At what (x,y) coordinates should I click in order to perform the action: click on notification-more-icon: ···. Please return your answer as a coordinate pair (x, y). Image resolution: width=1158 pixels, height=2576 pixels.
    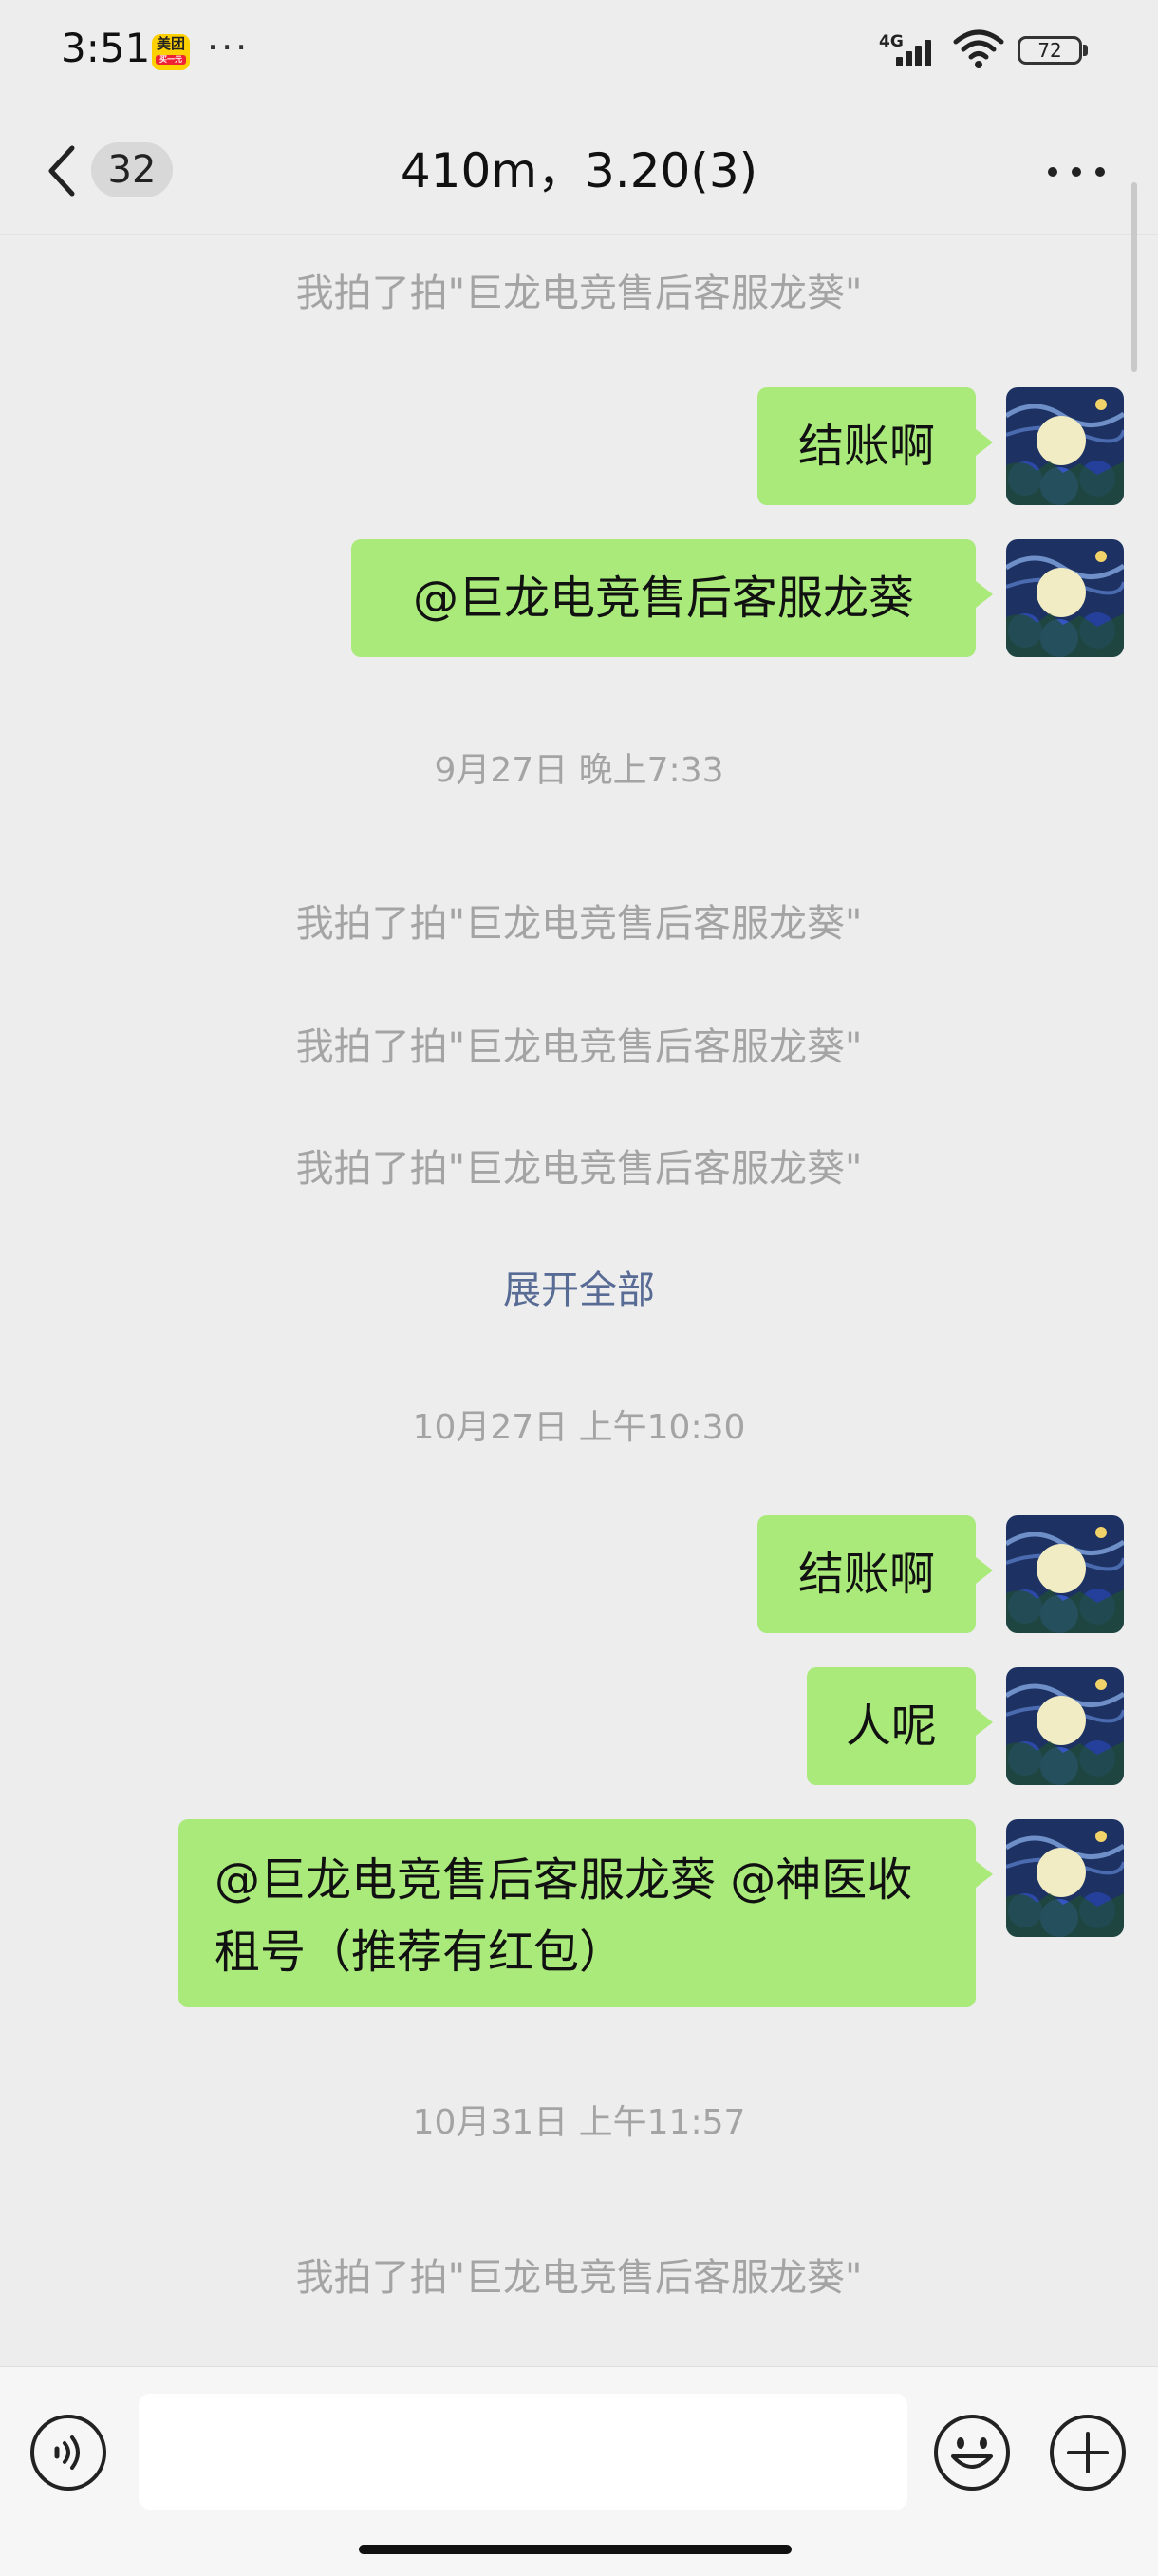
    Looking at the image, I should click on (229, 47).